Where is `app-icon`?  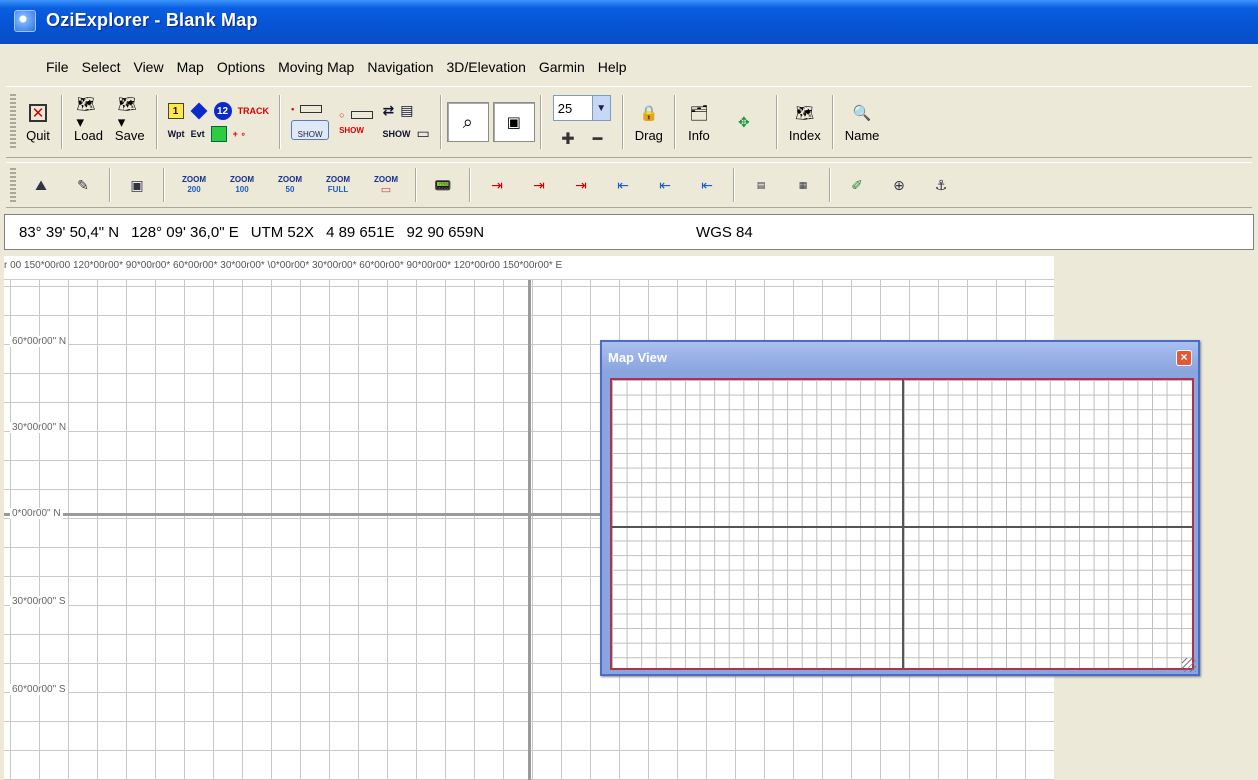 app-icon is located at coordinates (25, 21).